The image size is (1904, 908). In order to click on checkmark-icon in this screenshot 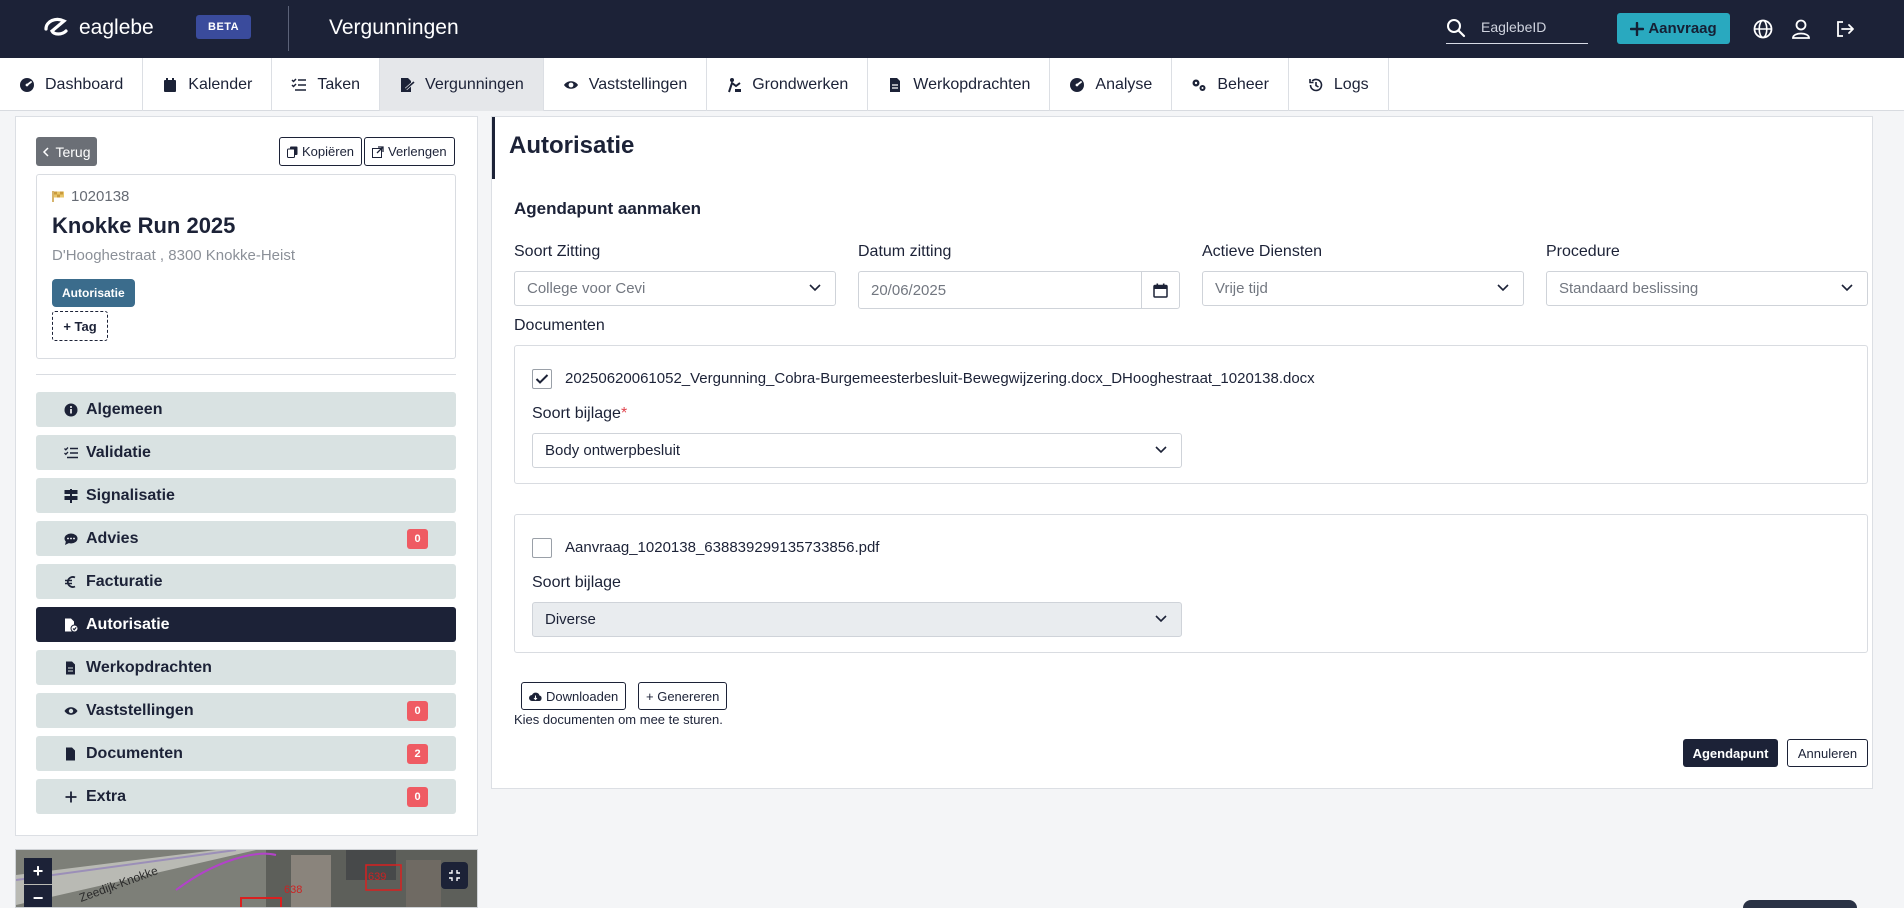, I will do `click(542, 379)`.